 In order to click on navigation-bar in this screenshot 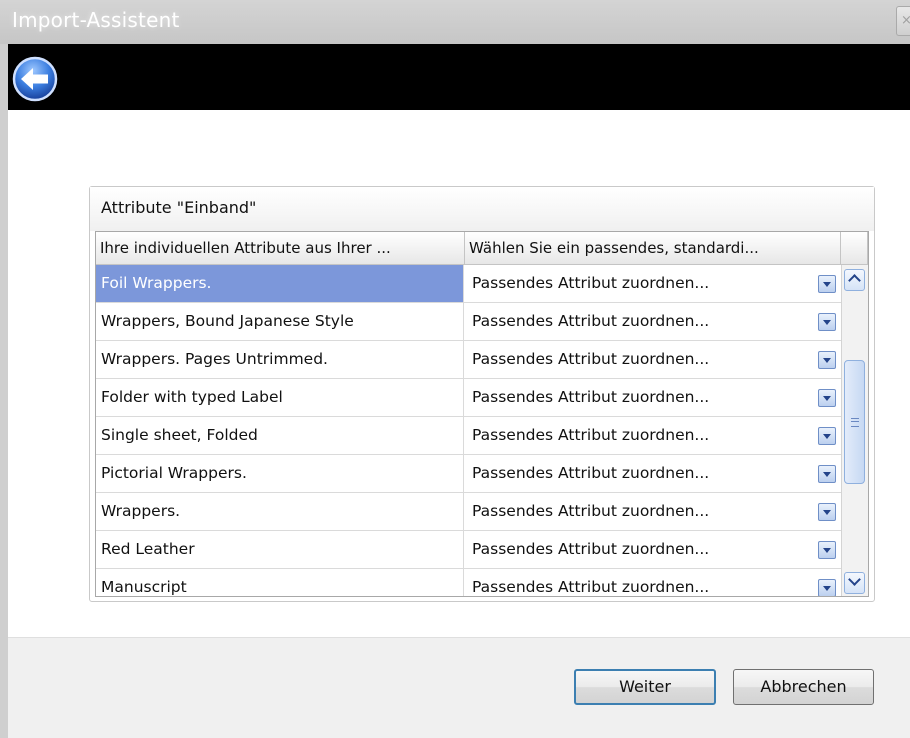, I will do `click(459, 77)`.